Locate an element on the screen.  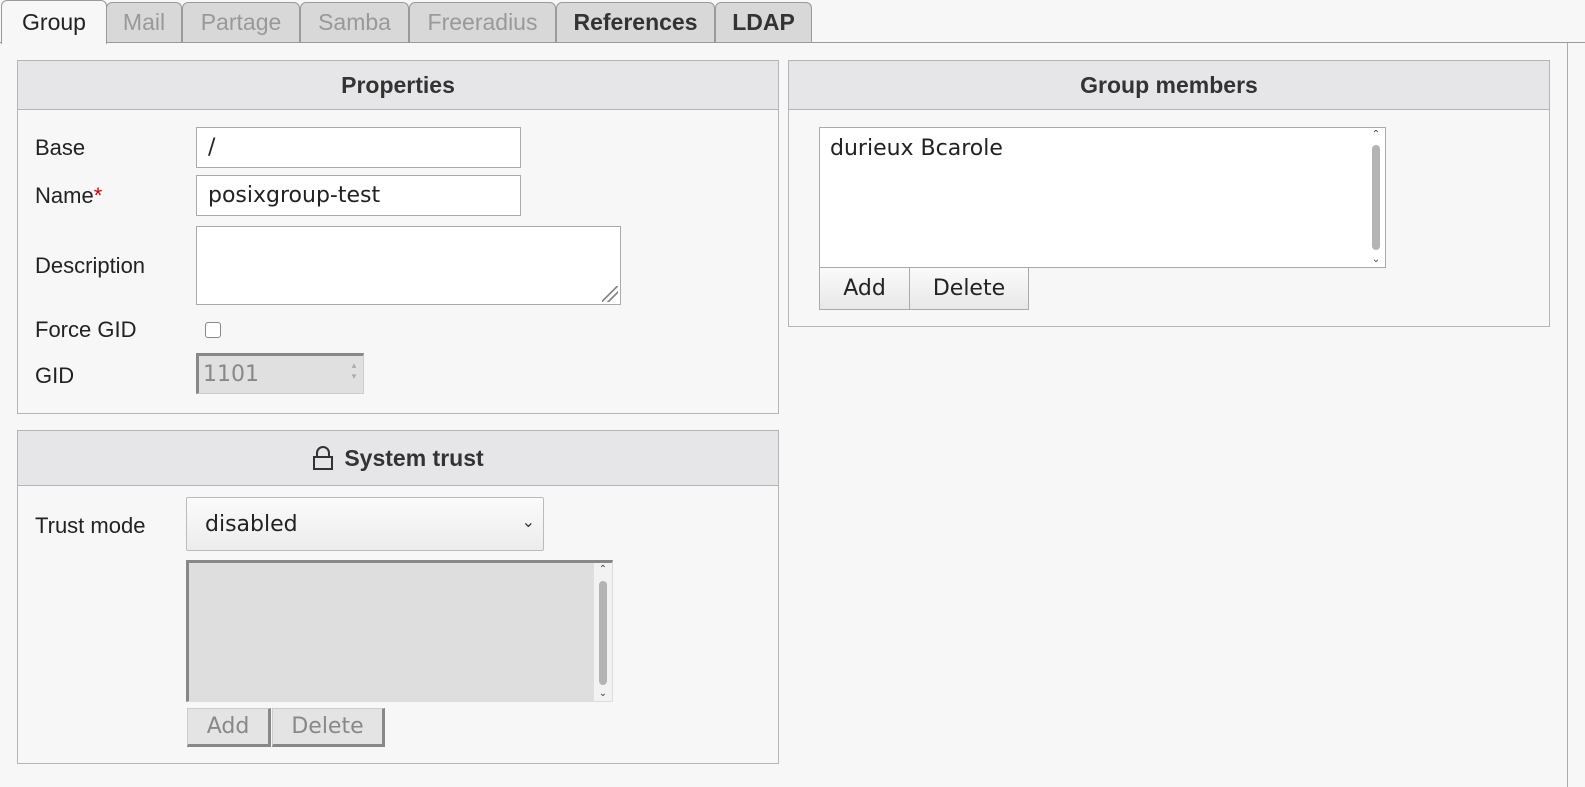
group-members-title: Group members is located at coordinates (1169, 85).